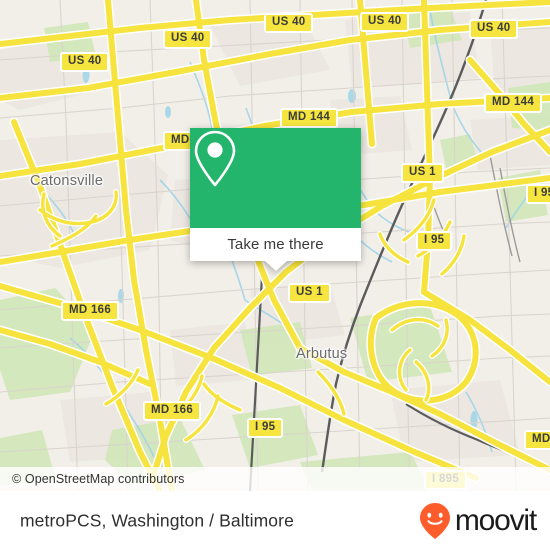  What do you see at coordinates (322, 354) in the screenshot?
I see `place-label-arbutus: Arbutus` at bounding box center [322, 354].